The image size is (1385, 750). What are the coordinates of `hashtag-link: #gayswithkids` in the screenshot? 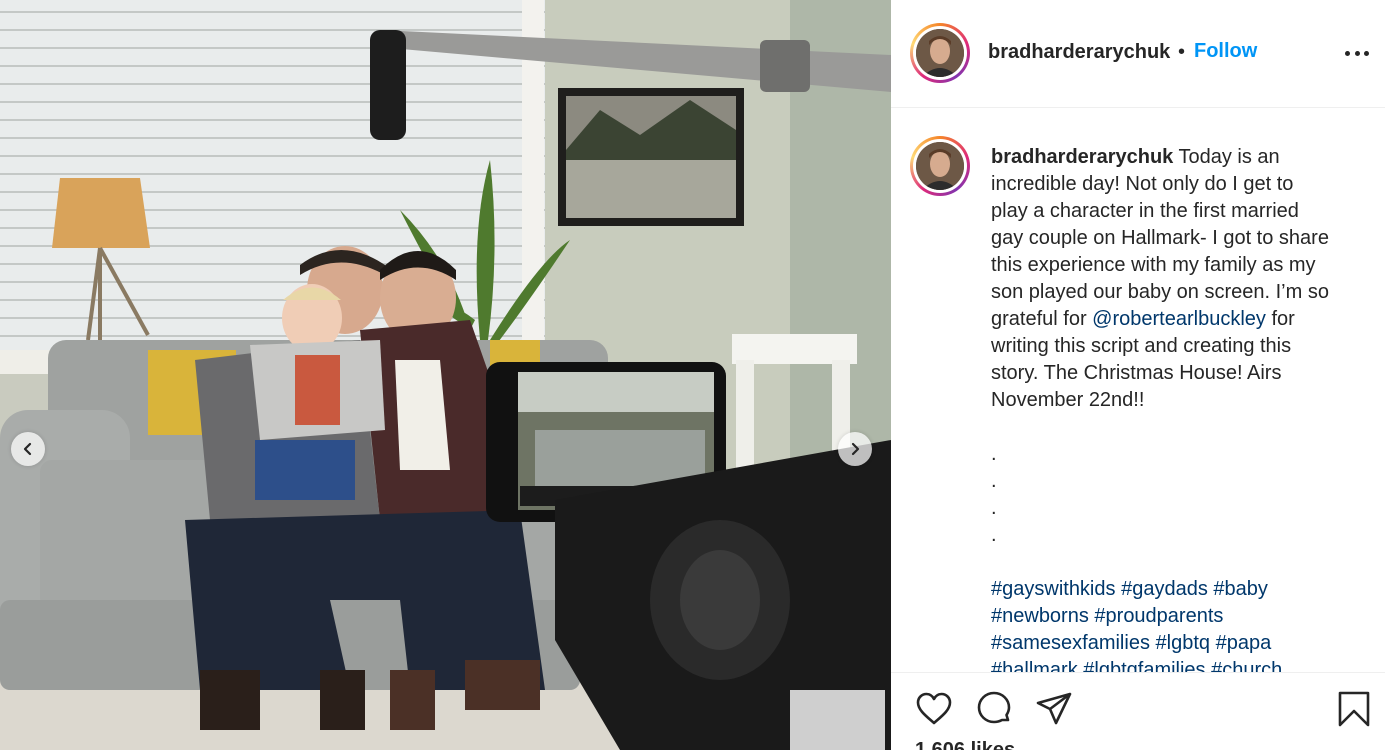 It's located at (1053, 589).